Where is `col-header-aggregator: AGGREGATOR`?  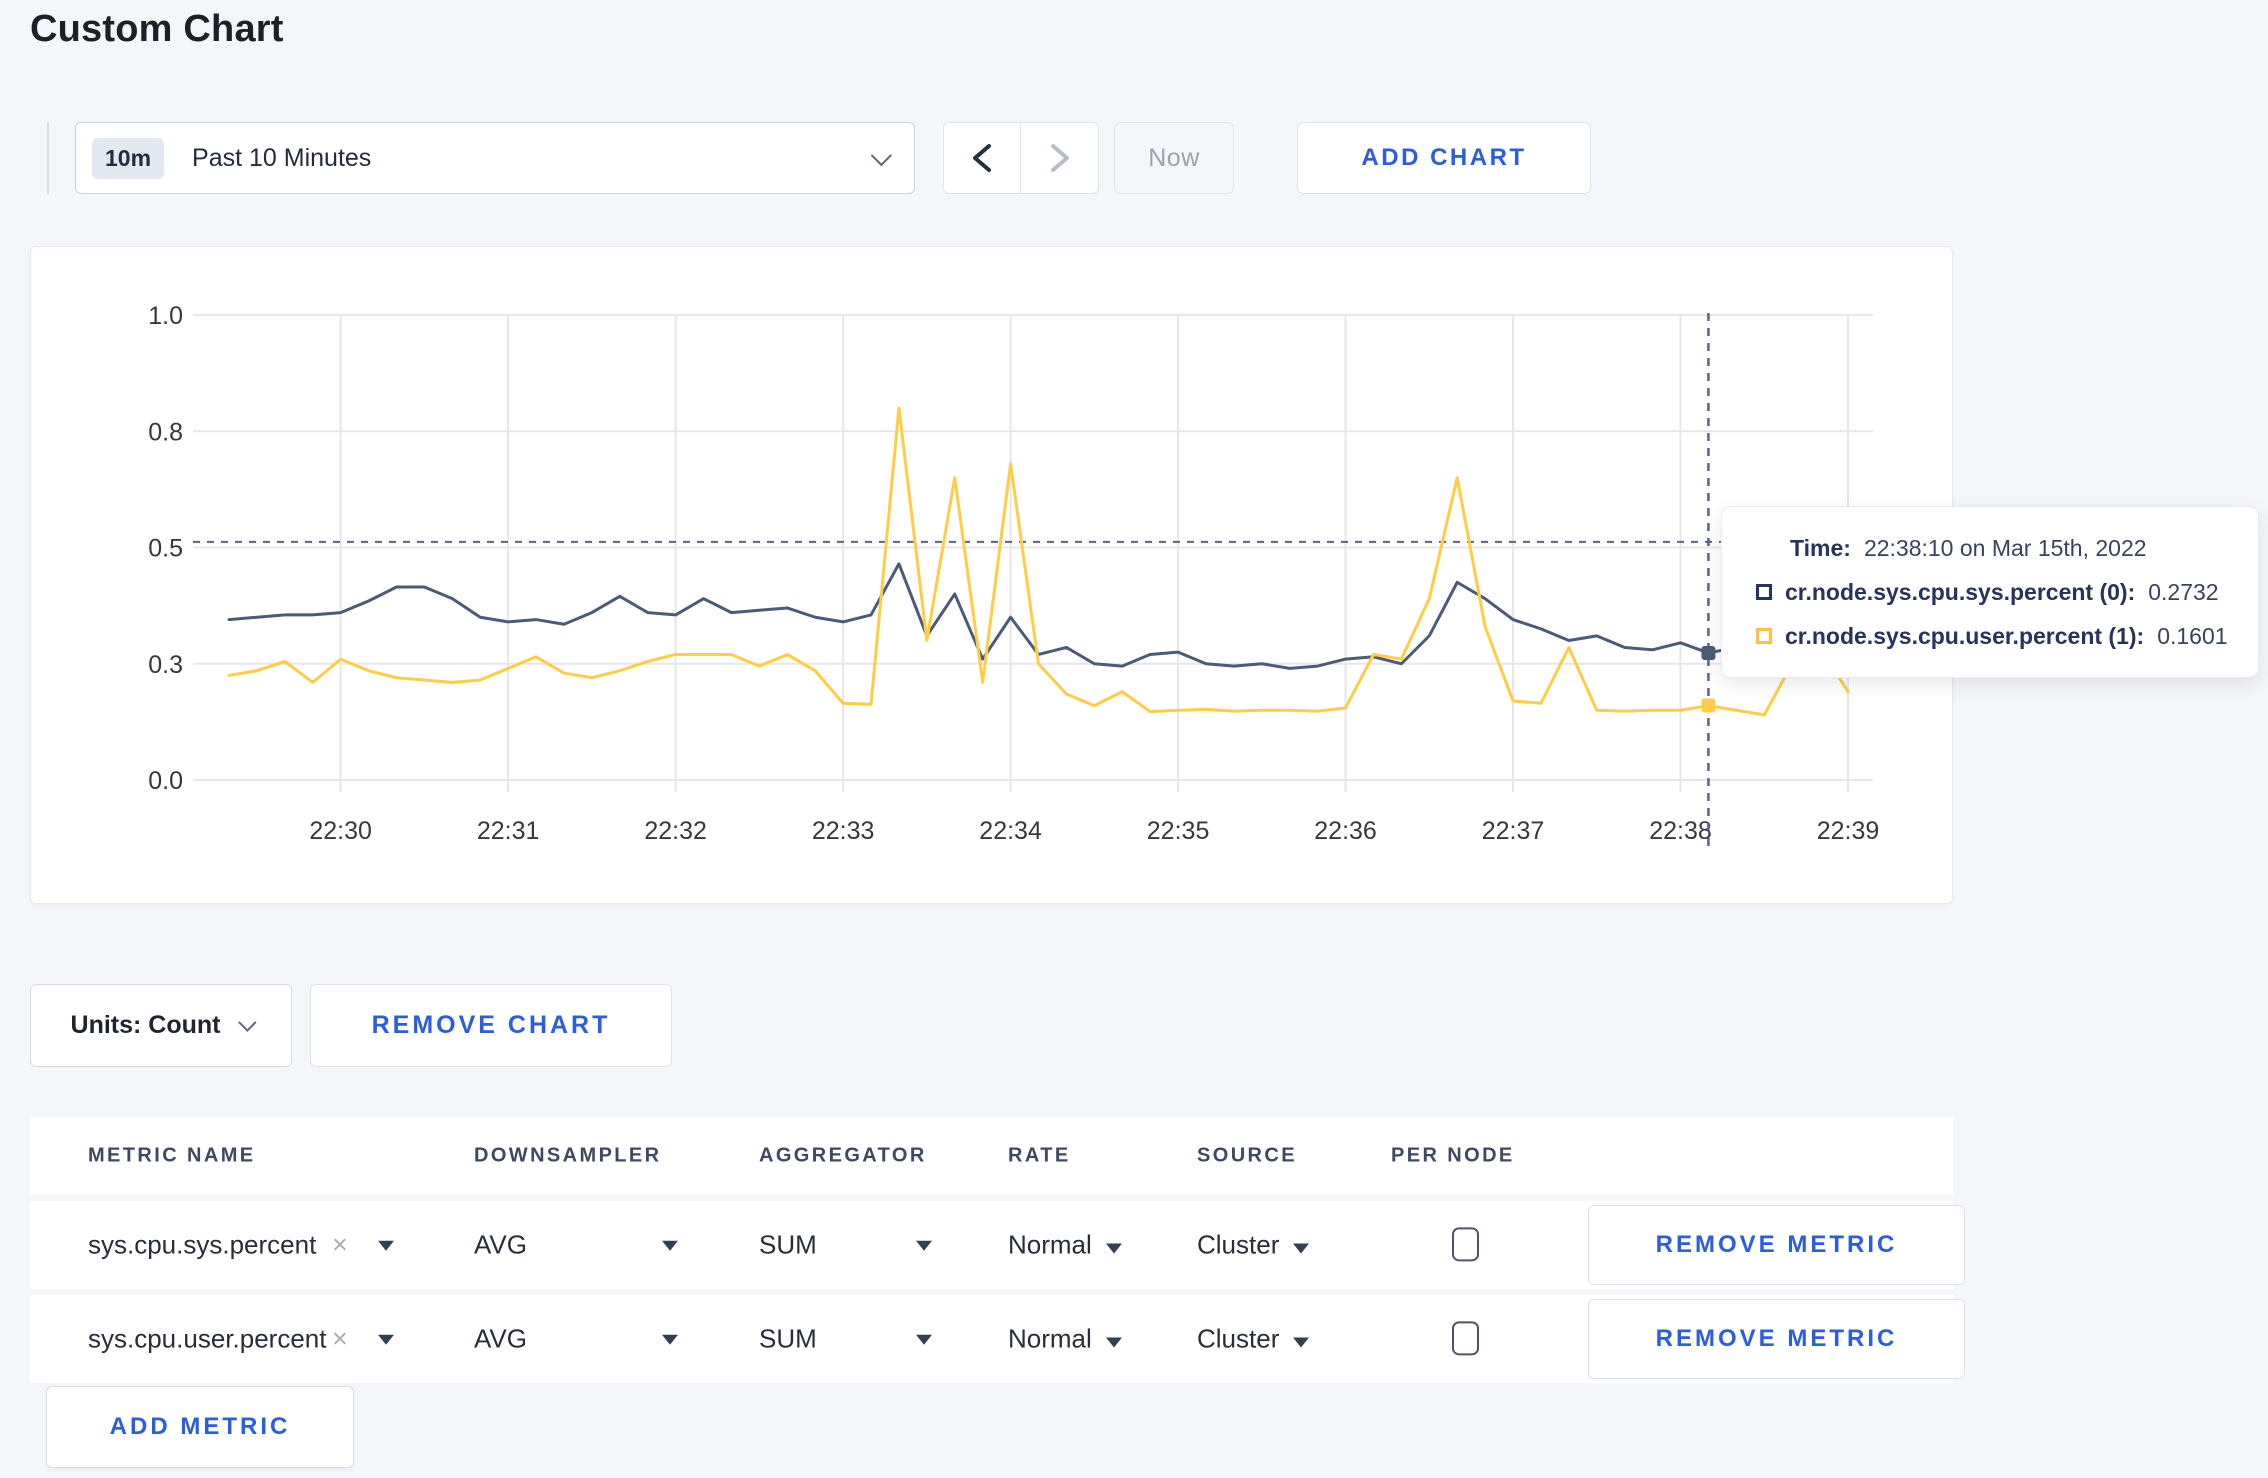
col-header-aggregator: AGGREGATOR is located at coordinates (843, 1155).